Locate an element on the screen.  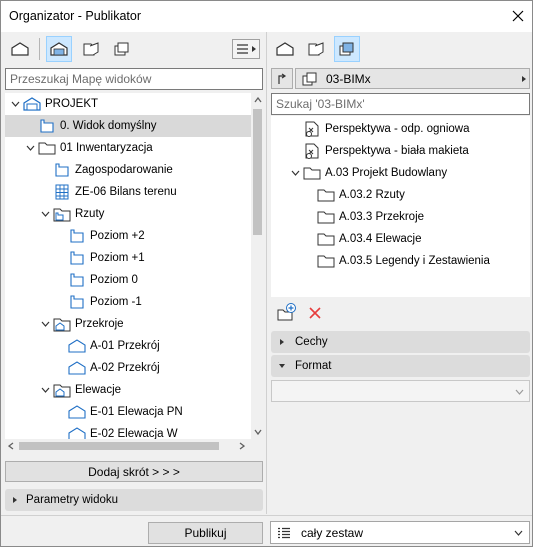
tree-row-label: Perspektywa - odp. ogniowa is located at coordinates (397, 129).